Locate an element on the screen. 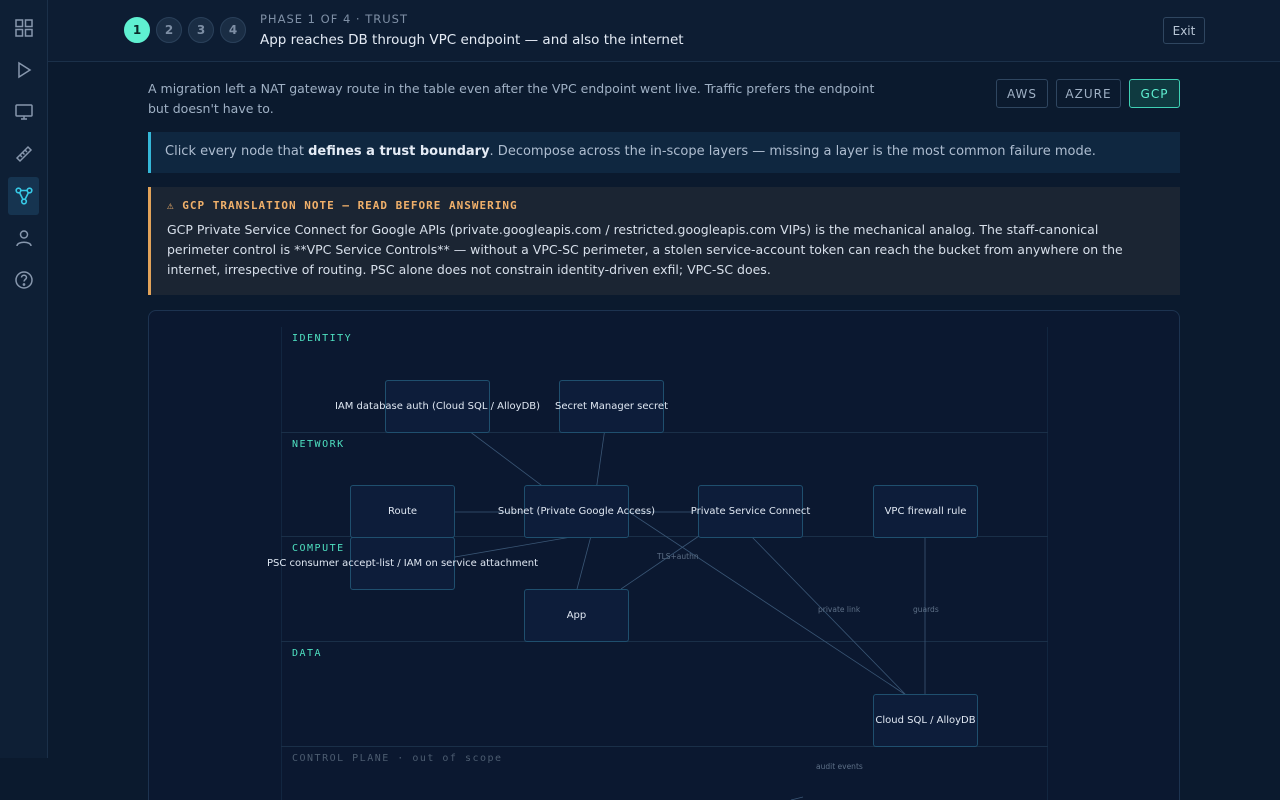 This screenshot has width=1280, height=800. rail-run-button is located at coordinates (23, 70).